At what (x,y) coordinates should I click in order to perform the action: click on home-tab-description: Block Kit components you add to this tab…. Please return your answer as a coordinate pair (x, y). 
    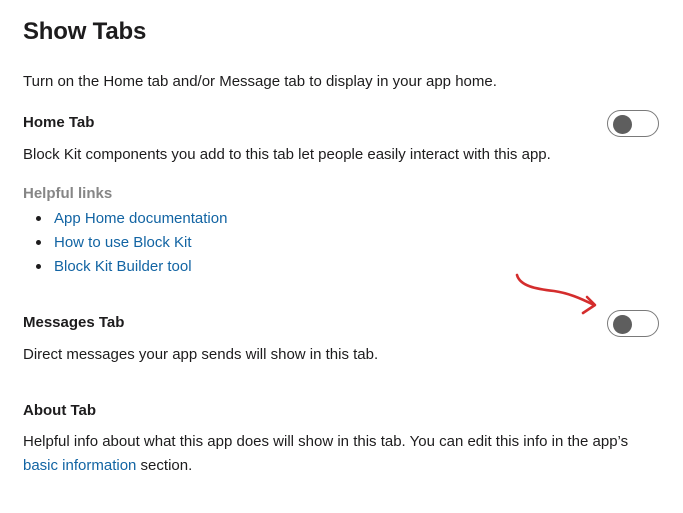
    Looking at the image, I should click on (287, 154).